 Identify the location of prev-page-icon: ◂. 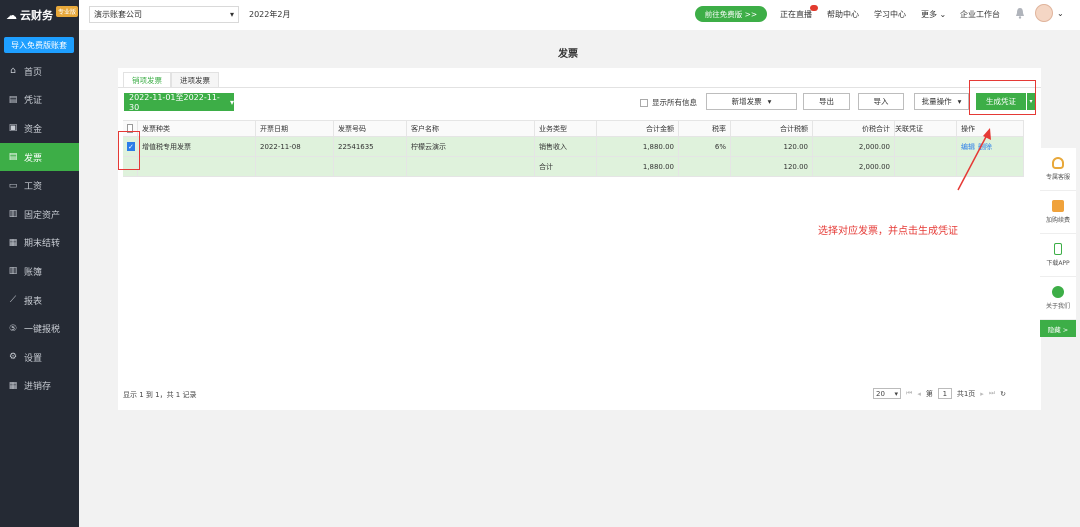
(919, 394).